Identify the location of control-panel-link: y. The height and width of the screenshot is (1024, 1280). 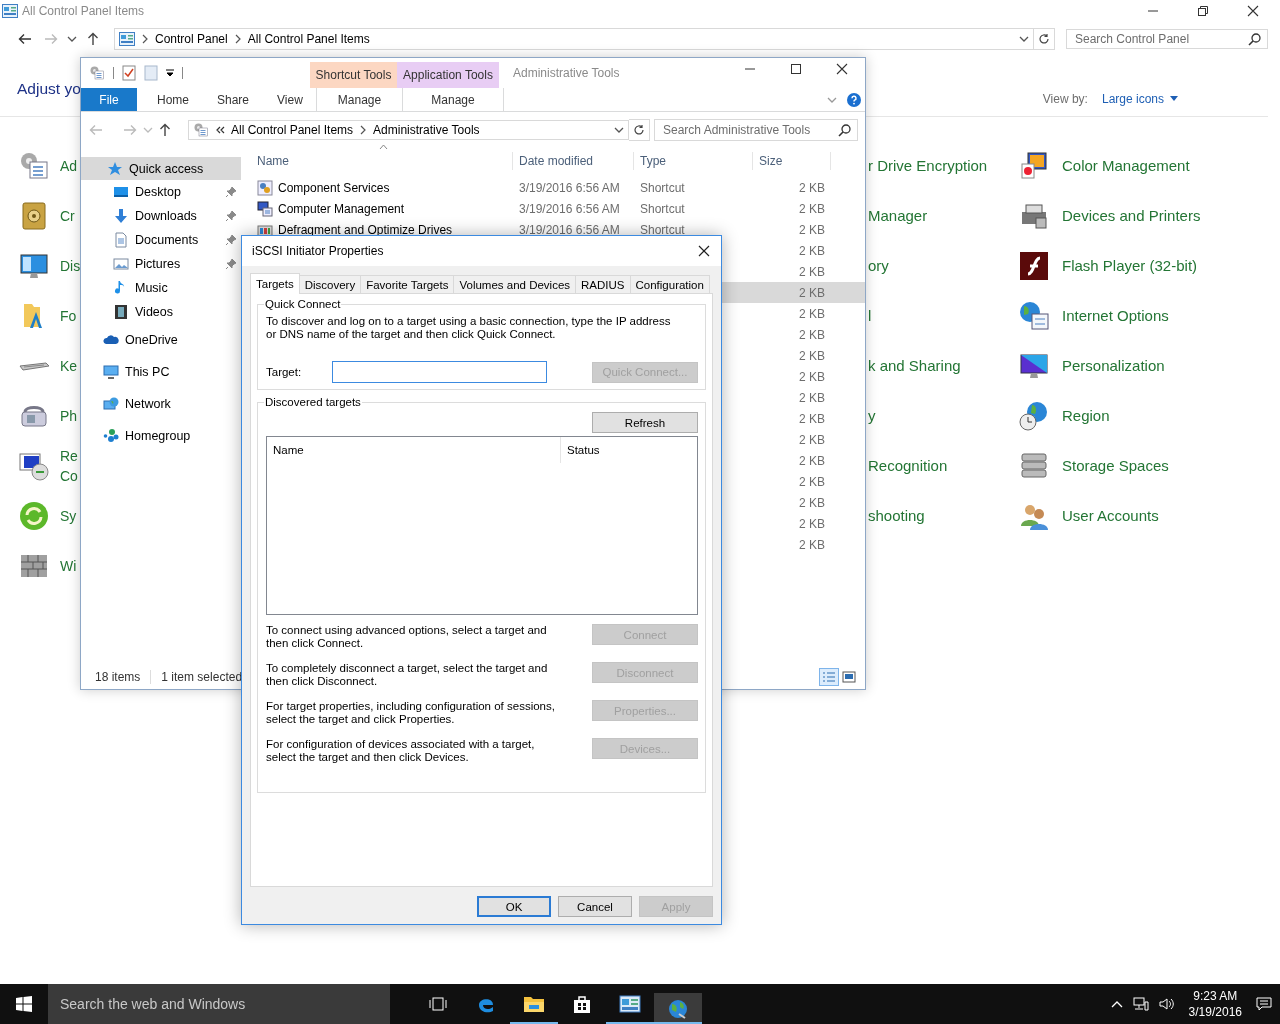
(872, 416).